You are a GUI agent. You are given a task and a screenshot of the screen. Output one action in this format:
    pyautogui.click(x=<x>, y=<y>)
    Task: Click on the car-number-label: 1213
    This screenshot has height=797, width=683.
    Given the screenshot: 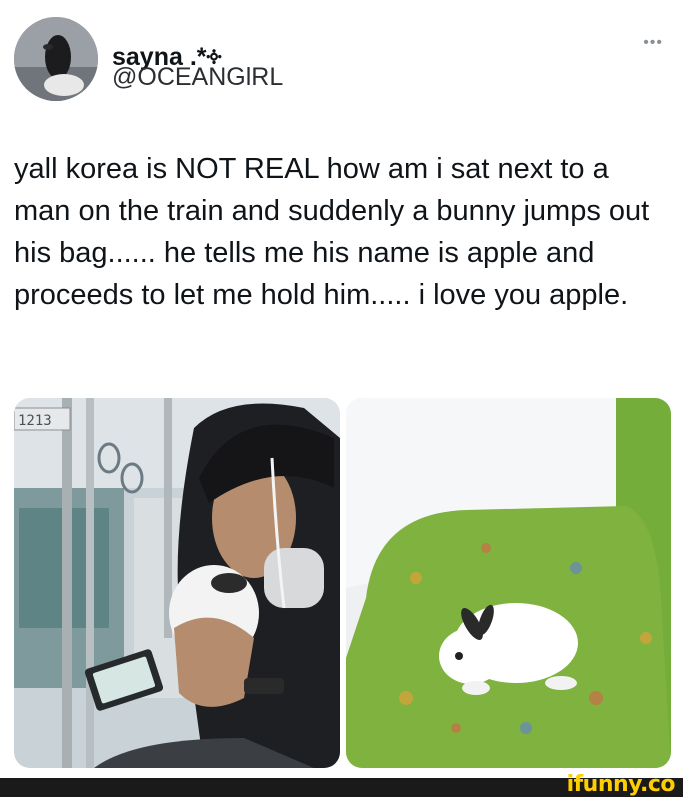 What is the action you would take?
    pyautogui.click(x=35, y=421)
    